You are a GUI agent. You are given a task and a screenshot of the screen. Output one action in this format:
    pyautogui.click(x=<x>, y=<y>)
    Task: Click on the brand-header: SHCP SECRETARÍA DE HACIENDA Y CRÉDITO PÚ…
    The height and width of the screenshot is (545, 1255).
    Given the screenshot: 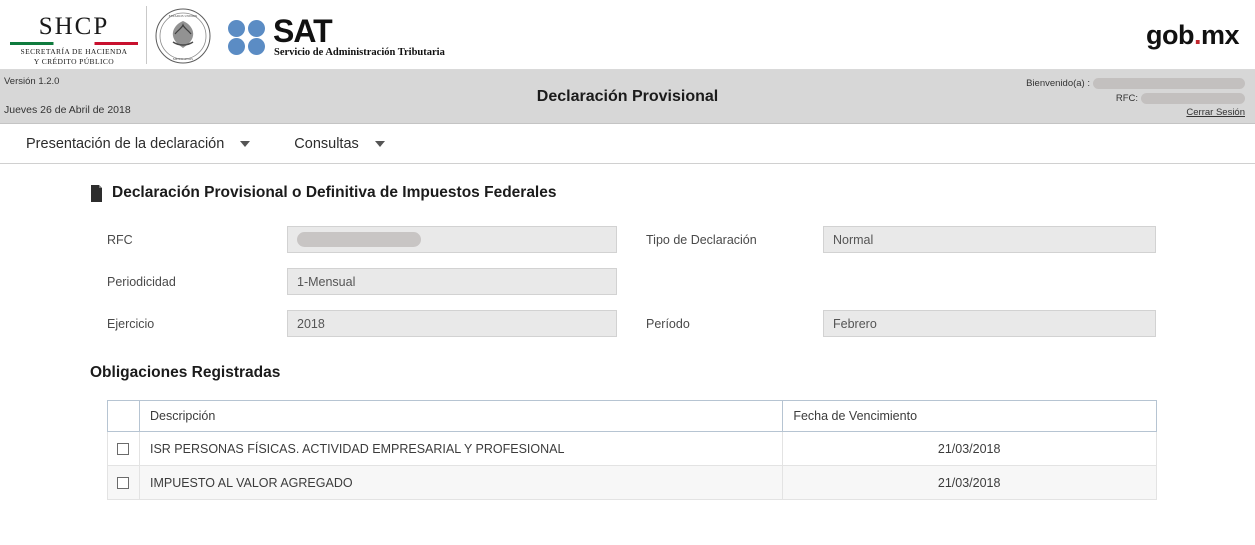 What is the action you would take?
    pyautogui.click(x=627, y=35)
    